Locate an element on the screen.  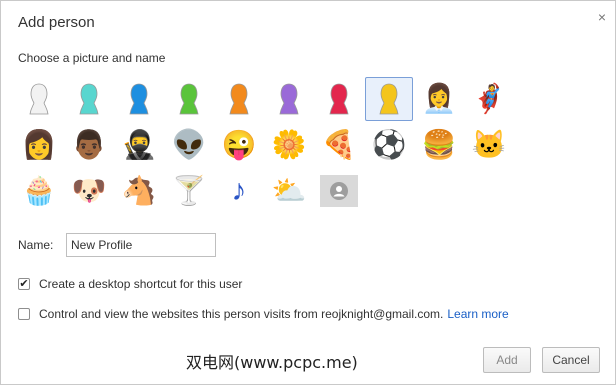
cancel-button: Cancel is located at coordinates (571, 360).